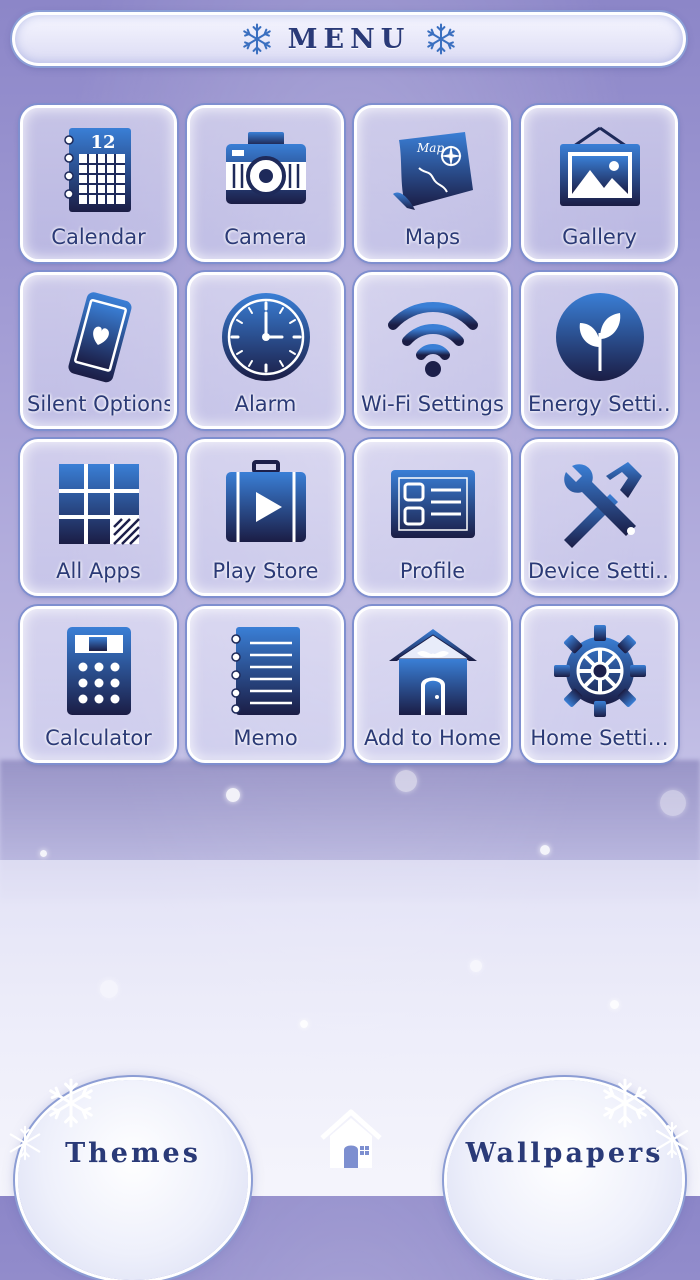  I want to click on id-card-icon, so click(432, 504).